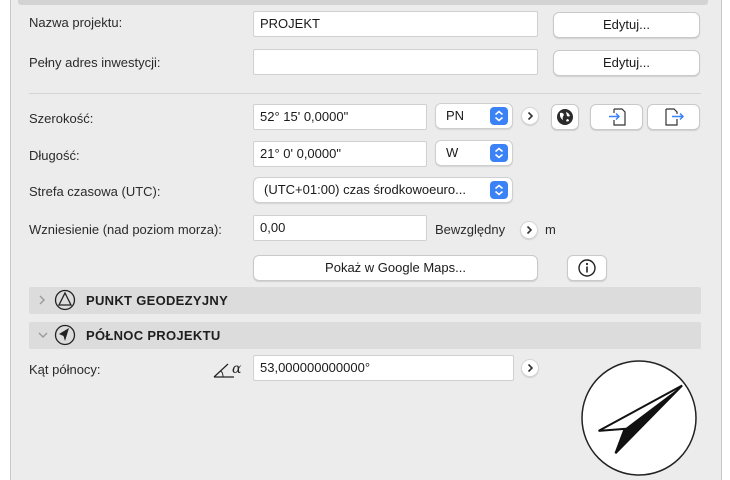 Image resolution: width=730 pixels, height=480 pixels. I want to click on longitude-direction-value: W, so click(452, 152).